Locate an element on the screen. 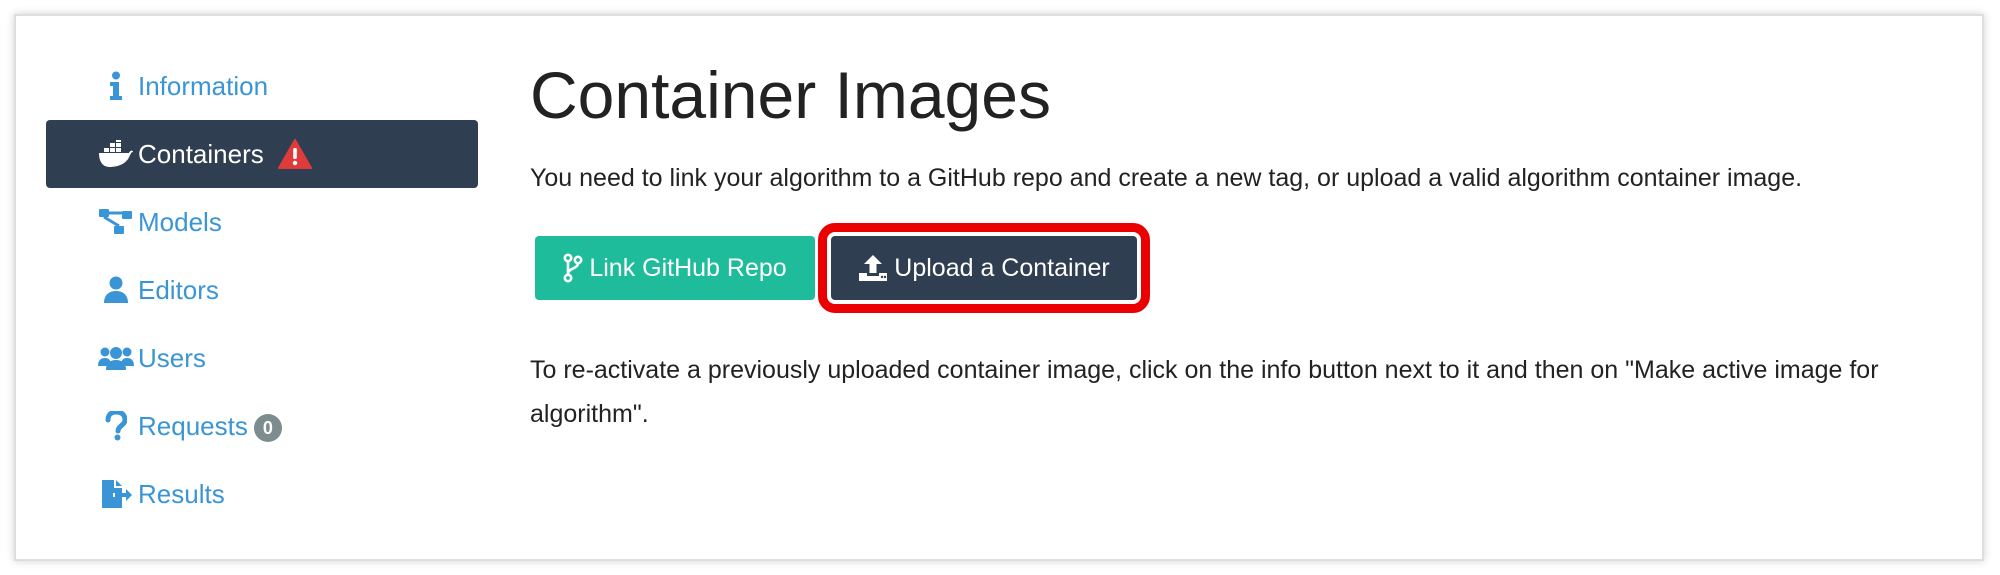 Image resolution: width=2000 pixels, height=575 pixels. sidebar-item-editors: Editors is located at coordinates (262, 290).